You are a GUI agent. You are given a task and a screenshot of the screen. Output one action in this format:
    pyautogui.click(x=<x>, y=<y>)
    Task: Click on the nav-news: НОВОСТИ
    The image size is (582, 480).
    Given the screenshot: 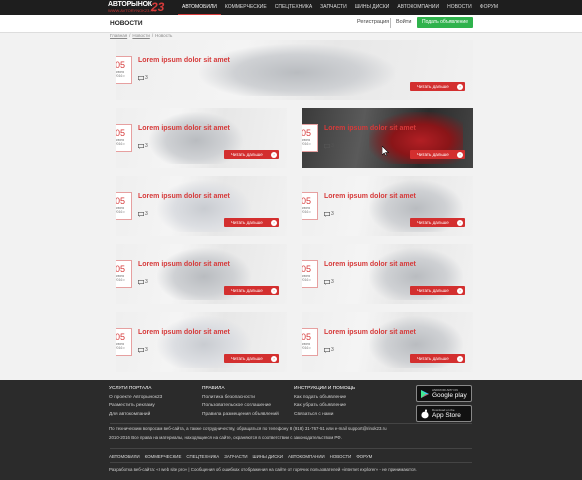 What is the action you would take?
    pyautogui.click(x=459, y=7)
    